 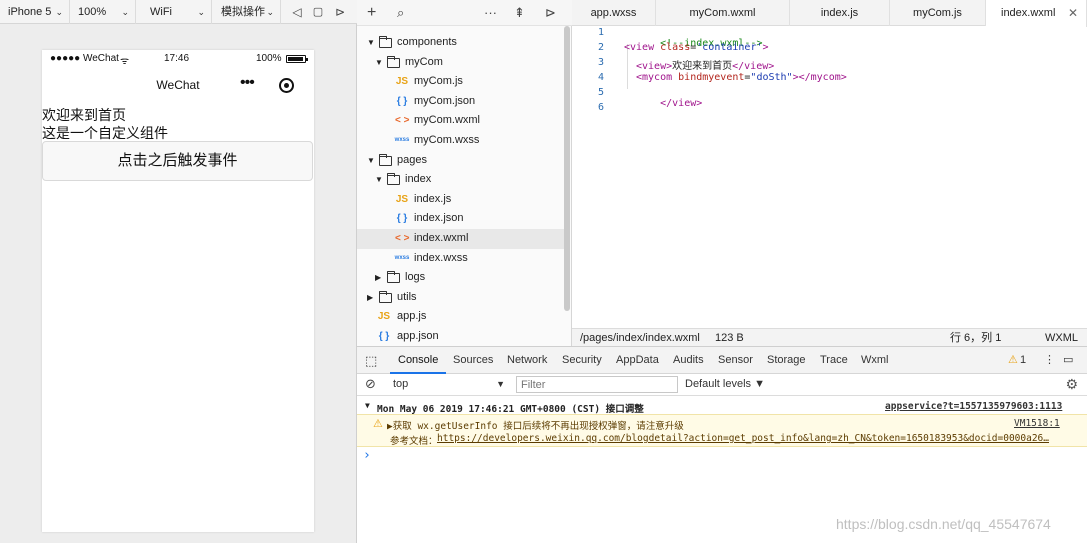 What do you see at coordinates (418, 336) in the screenshot?
I see `tree-node-label: app.json` at bounding box center [418, 336].